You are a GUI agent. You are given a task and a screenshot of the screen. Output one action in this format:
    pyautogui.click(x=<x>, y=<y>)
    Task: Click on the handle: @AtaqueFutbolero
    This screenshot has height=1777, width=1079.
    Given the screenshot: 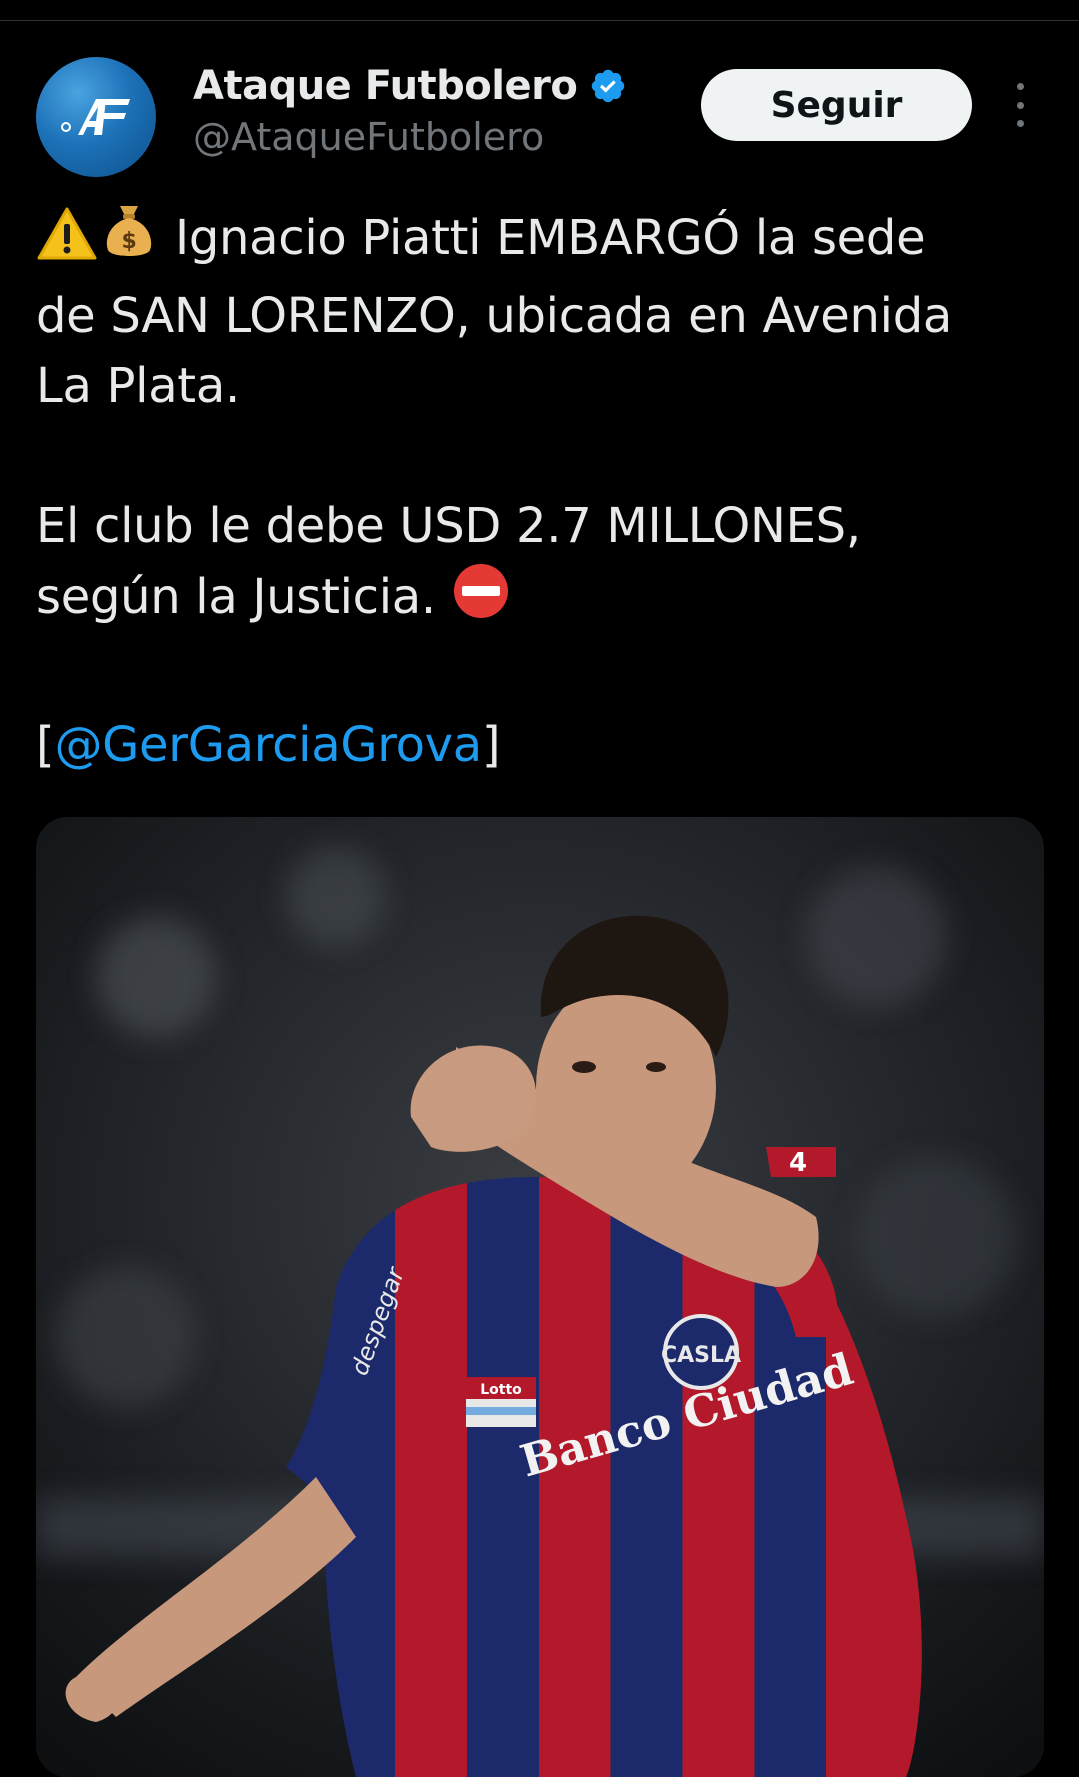 What is the action you would take?
    pyautogui.click(x=410, y=137)
    